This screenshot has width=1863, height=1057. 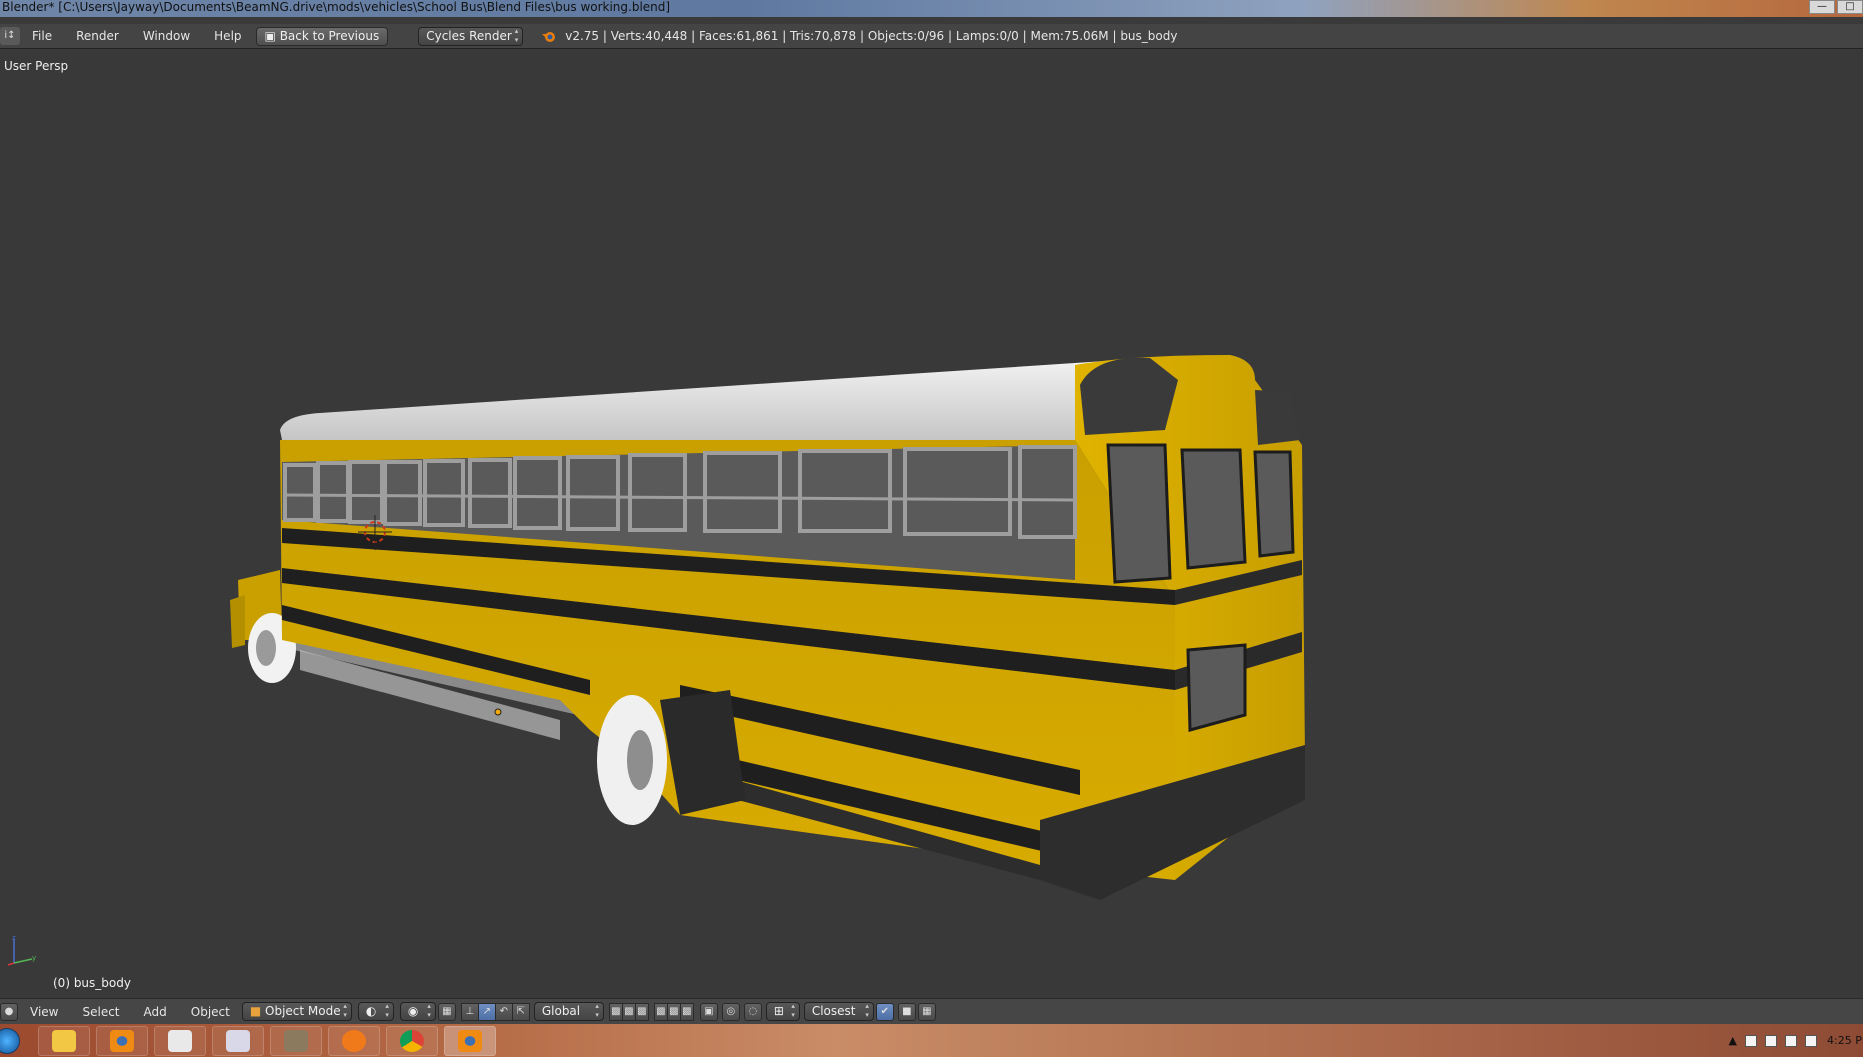 What do you see at coordinates (471, 36) in the screenshot?
I see `render-engine-select: Cycles Render` at bounding box center [471, 36].